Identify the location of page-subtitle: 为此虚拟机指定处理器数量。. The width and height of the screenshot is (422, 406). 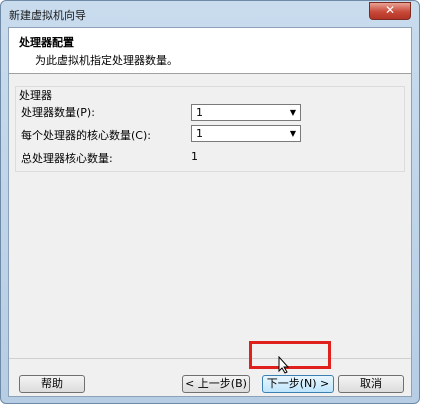
(106, 60).